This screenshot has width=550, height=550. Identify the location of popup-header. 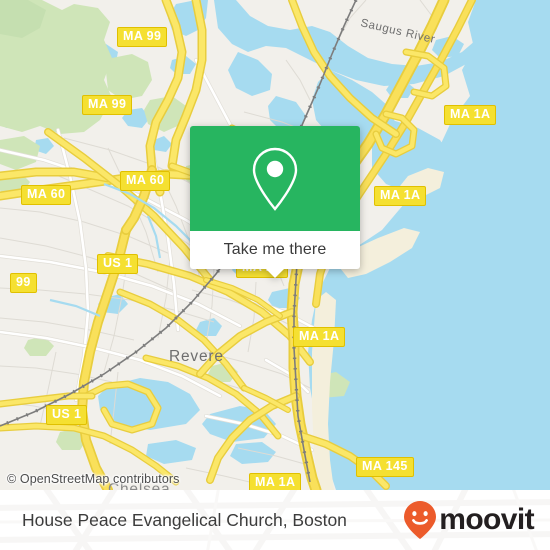
(275, 178).